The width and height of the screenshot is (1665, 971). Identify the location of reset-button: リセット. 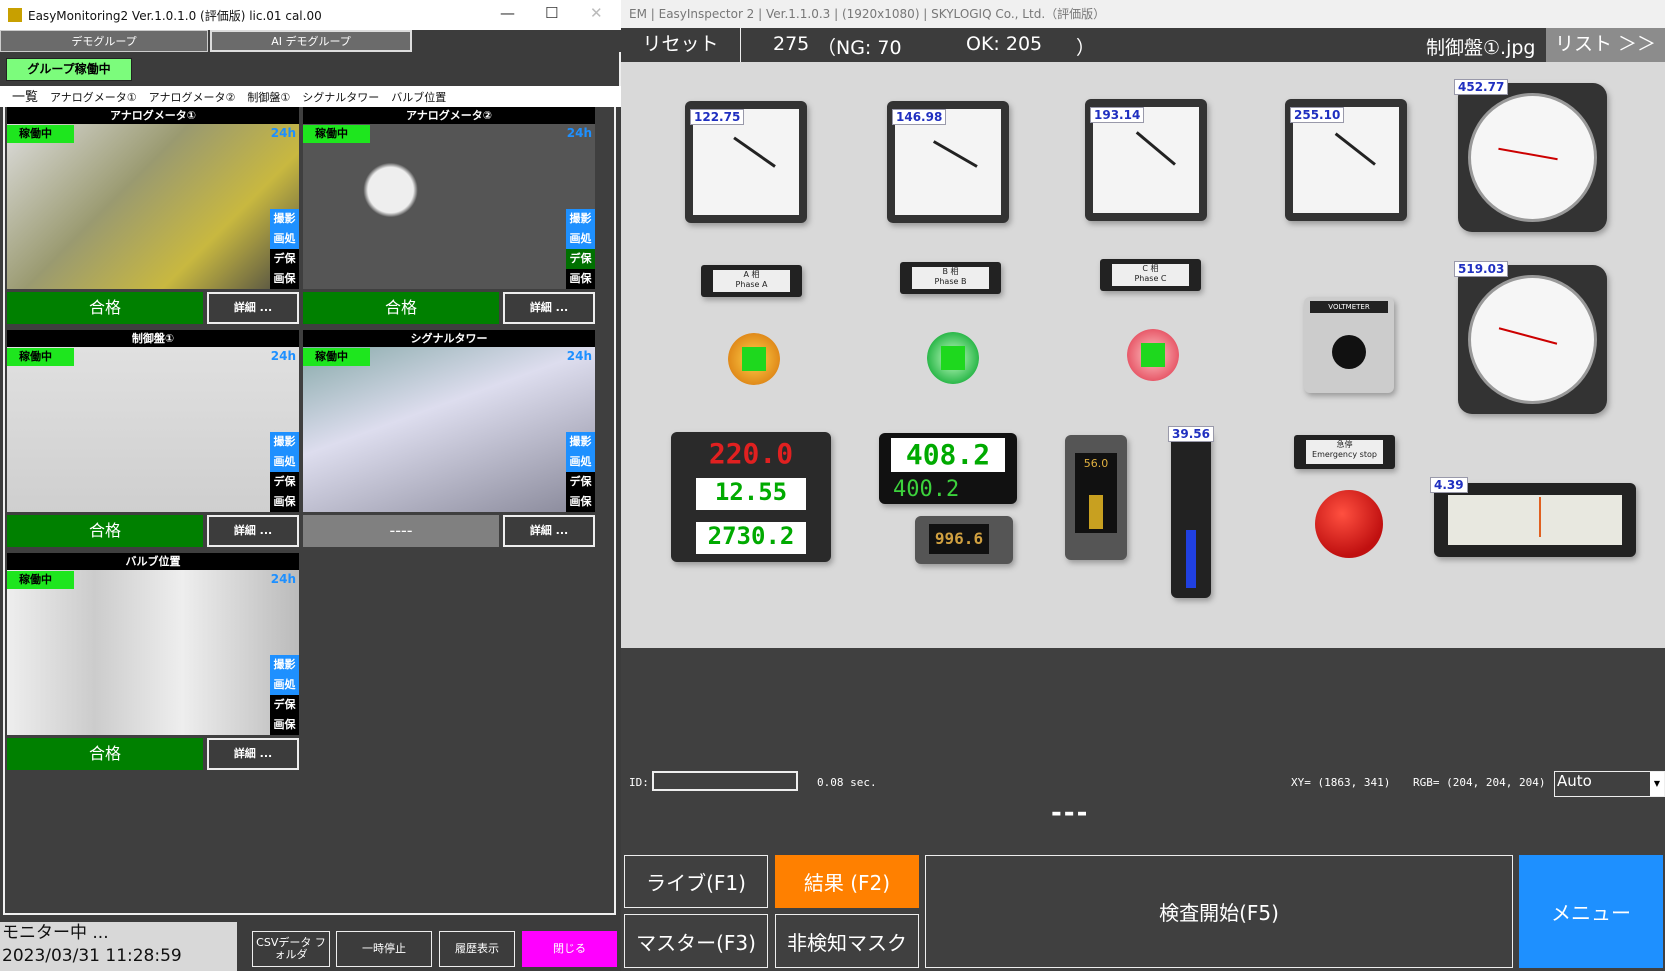
(681, 45).